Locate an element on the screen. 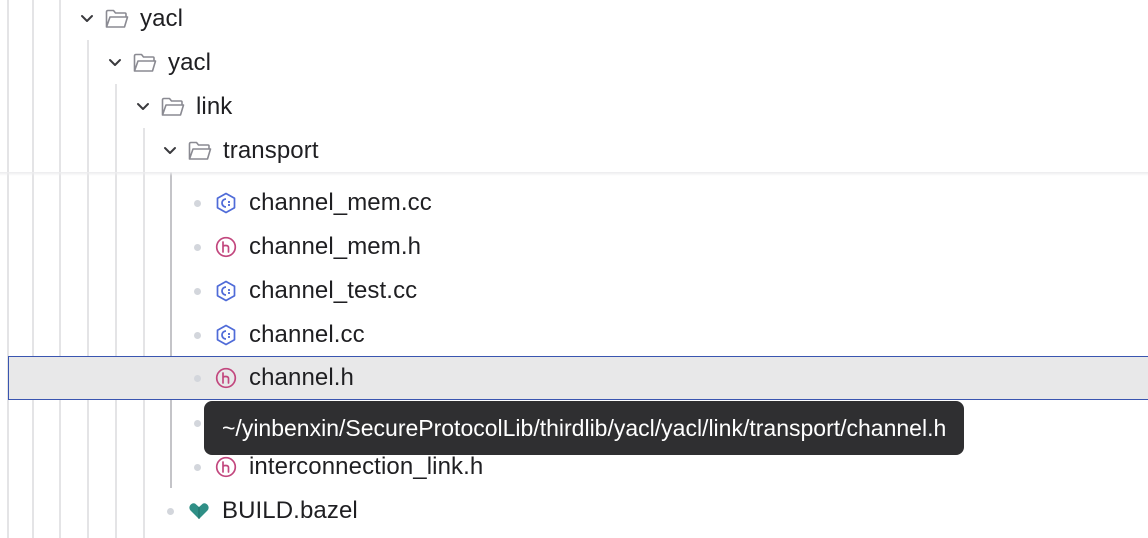 The image size is (1148, 538). bazel-file-icon is located at coordinates (199, 511).